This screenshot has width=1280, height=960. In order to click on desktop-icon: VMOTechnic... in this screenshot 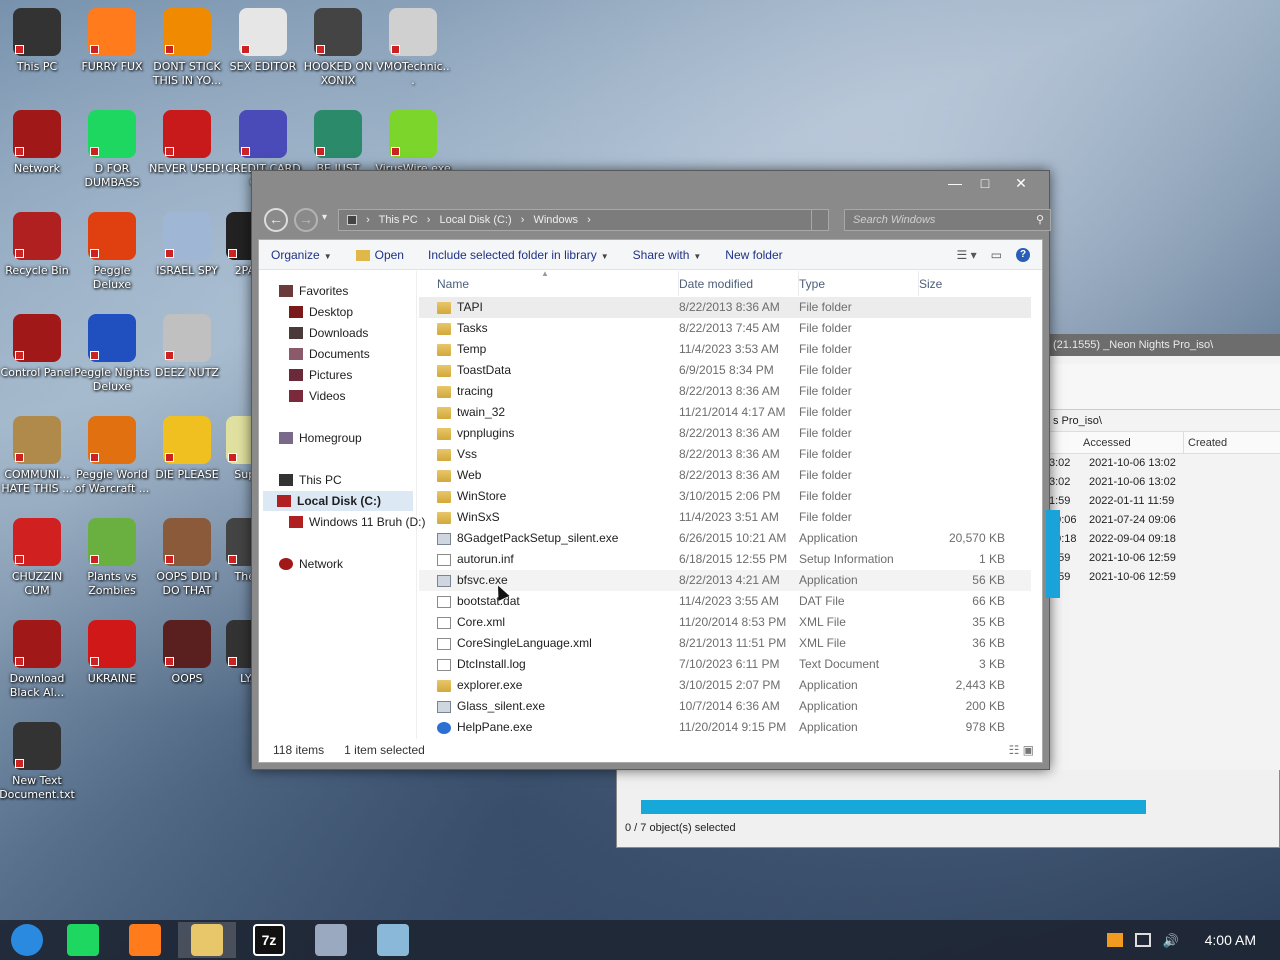, I will do `click(413, 48)`.